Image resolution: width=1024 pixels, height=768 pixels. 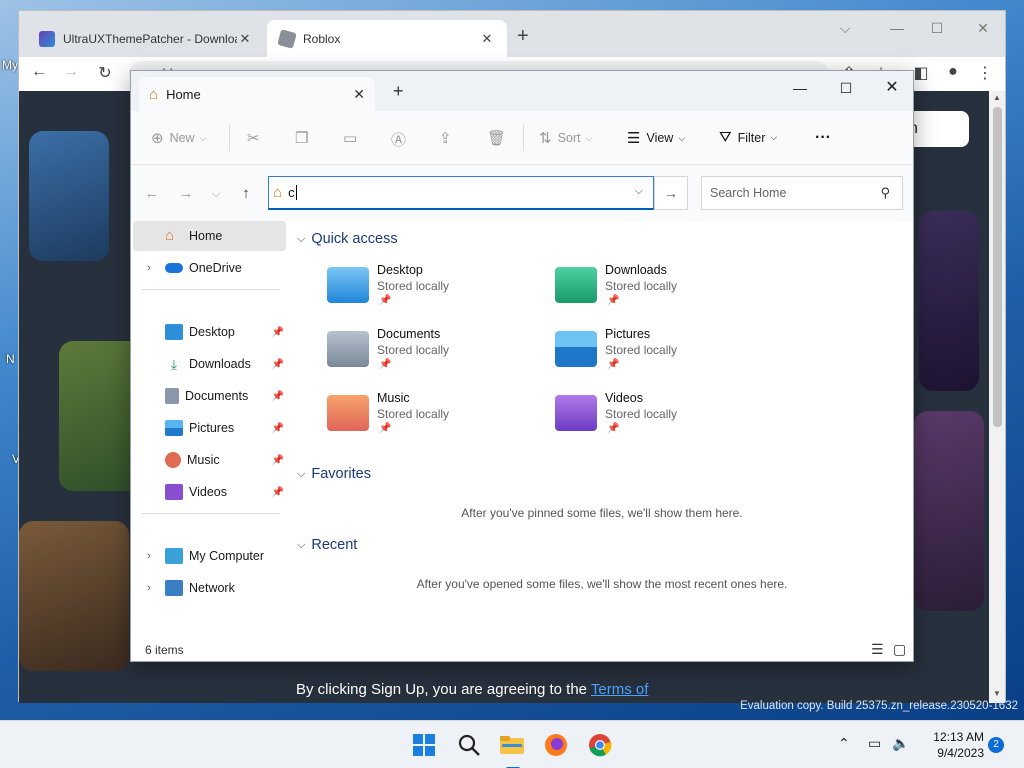 I want to click on delete-button: 🗑, so click(x=499, y=138).